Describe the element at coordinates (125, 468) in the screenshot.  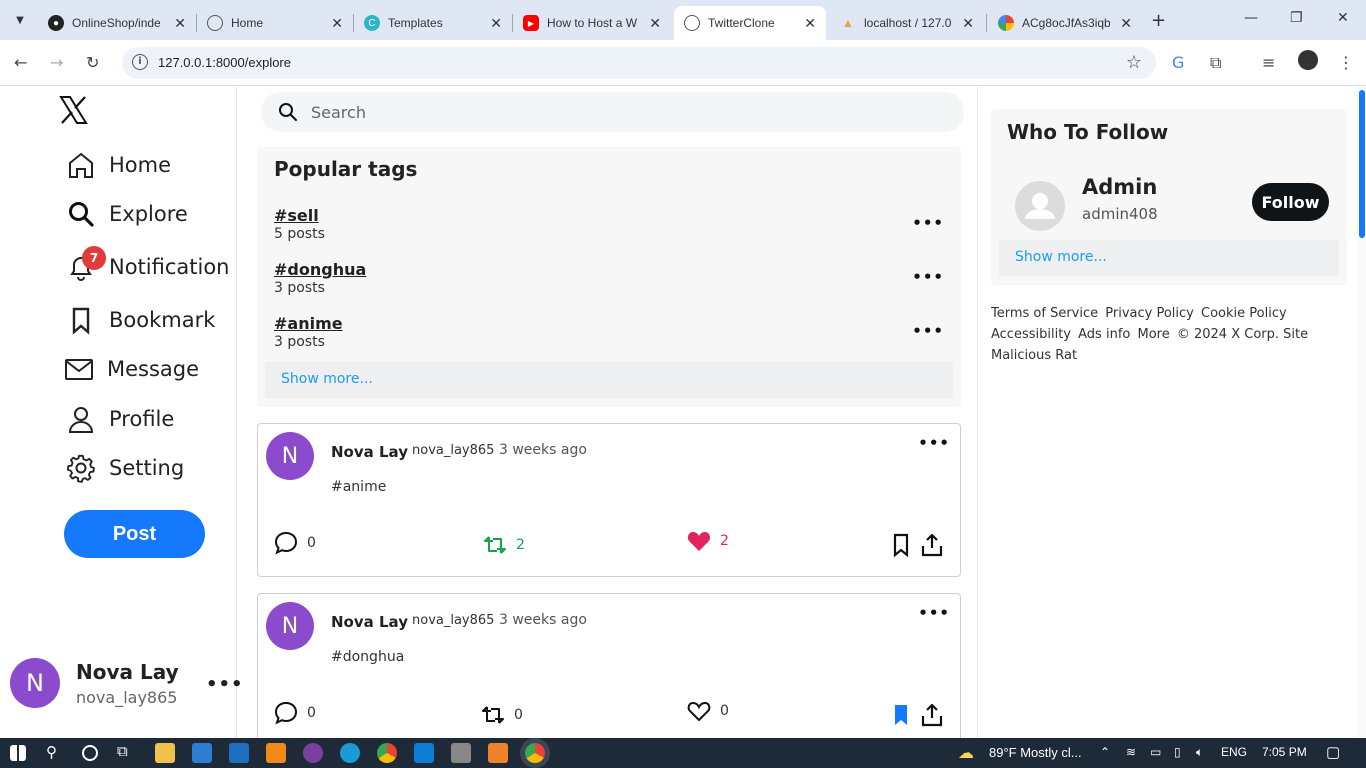
I see `sidebar-item-setting: Setting` at that location.